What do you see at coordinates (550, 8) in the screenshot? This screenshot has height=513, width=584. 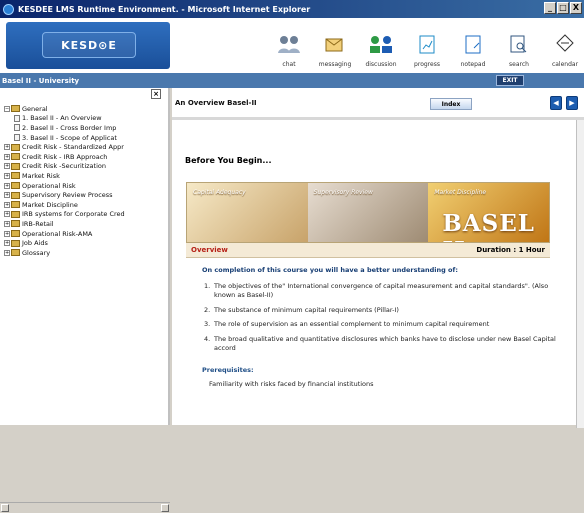 I see `minimize-button: _` at bounding box center [550, 8].